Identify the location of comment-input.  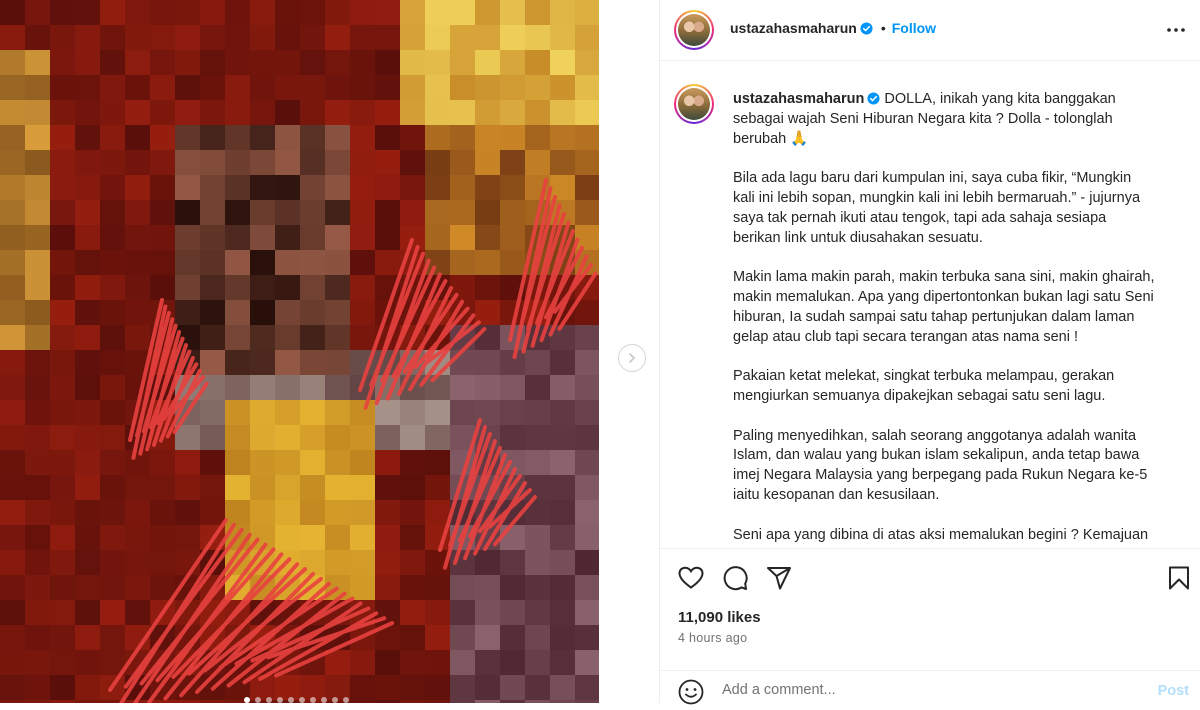
(922, 690).